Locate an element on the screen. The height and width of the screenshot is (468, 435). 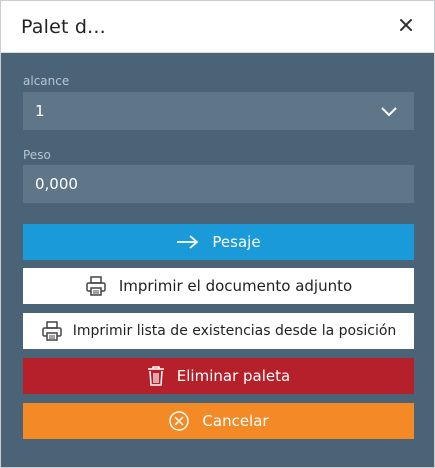
weight-label: Peso is located at coordinates (37, 155).